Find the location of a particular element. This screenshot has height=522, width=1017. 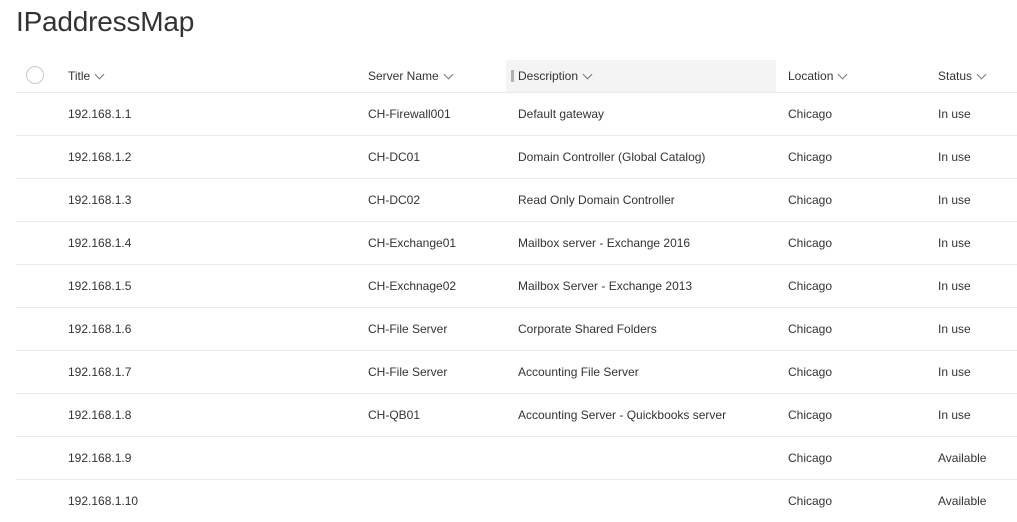

cell-title-text: 192.168.1.3 is located at coordinates (99, 200).